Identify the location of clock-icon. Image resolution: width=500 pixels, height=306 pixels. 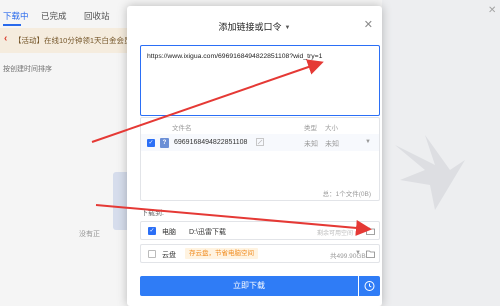
(369, 286).